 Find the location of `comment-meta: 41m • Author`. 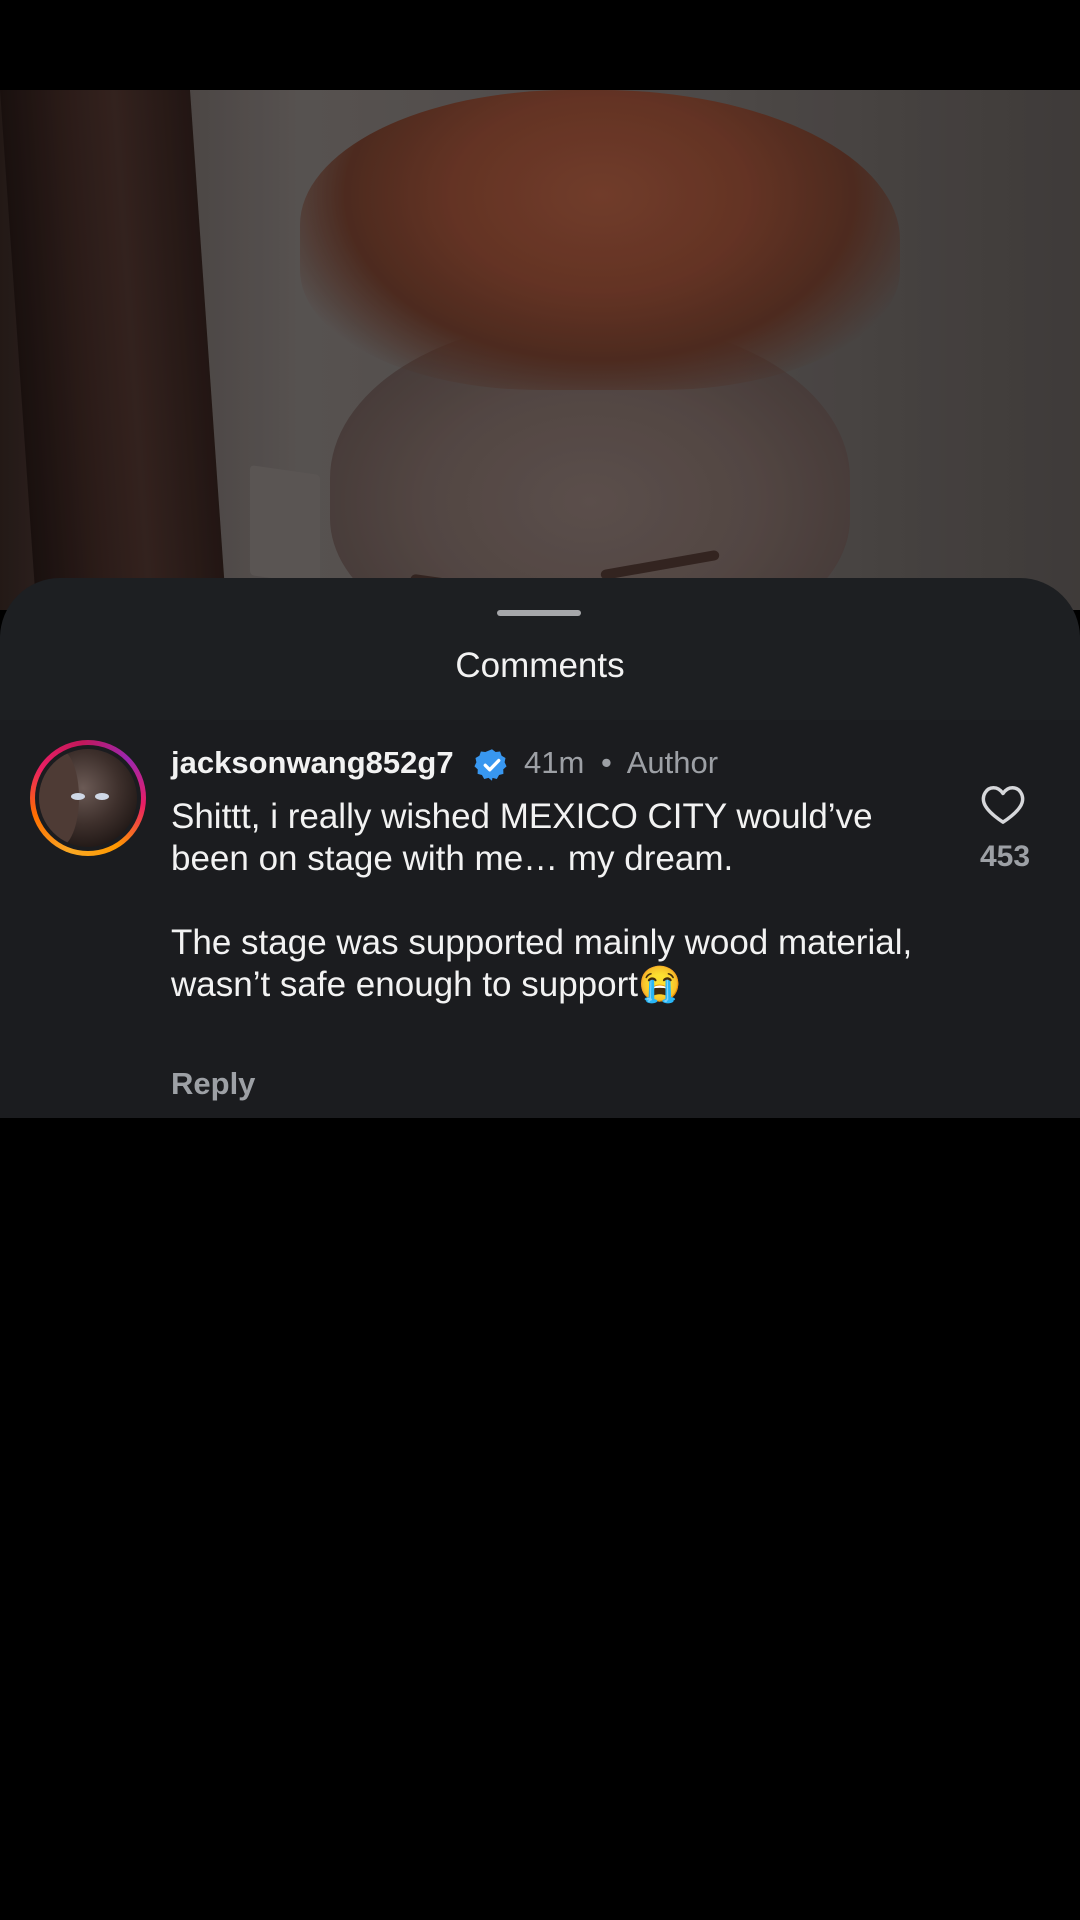

comment-meta: 41m • Author is located at coordinates (621, 763).